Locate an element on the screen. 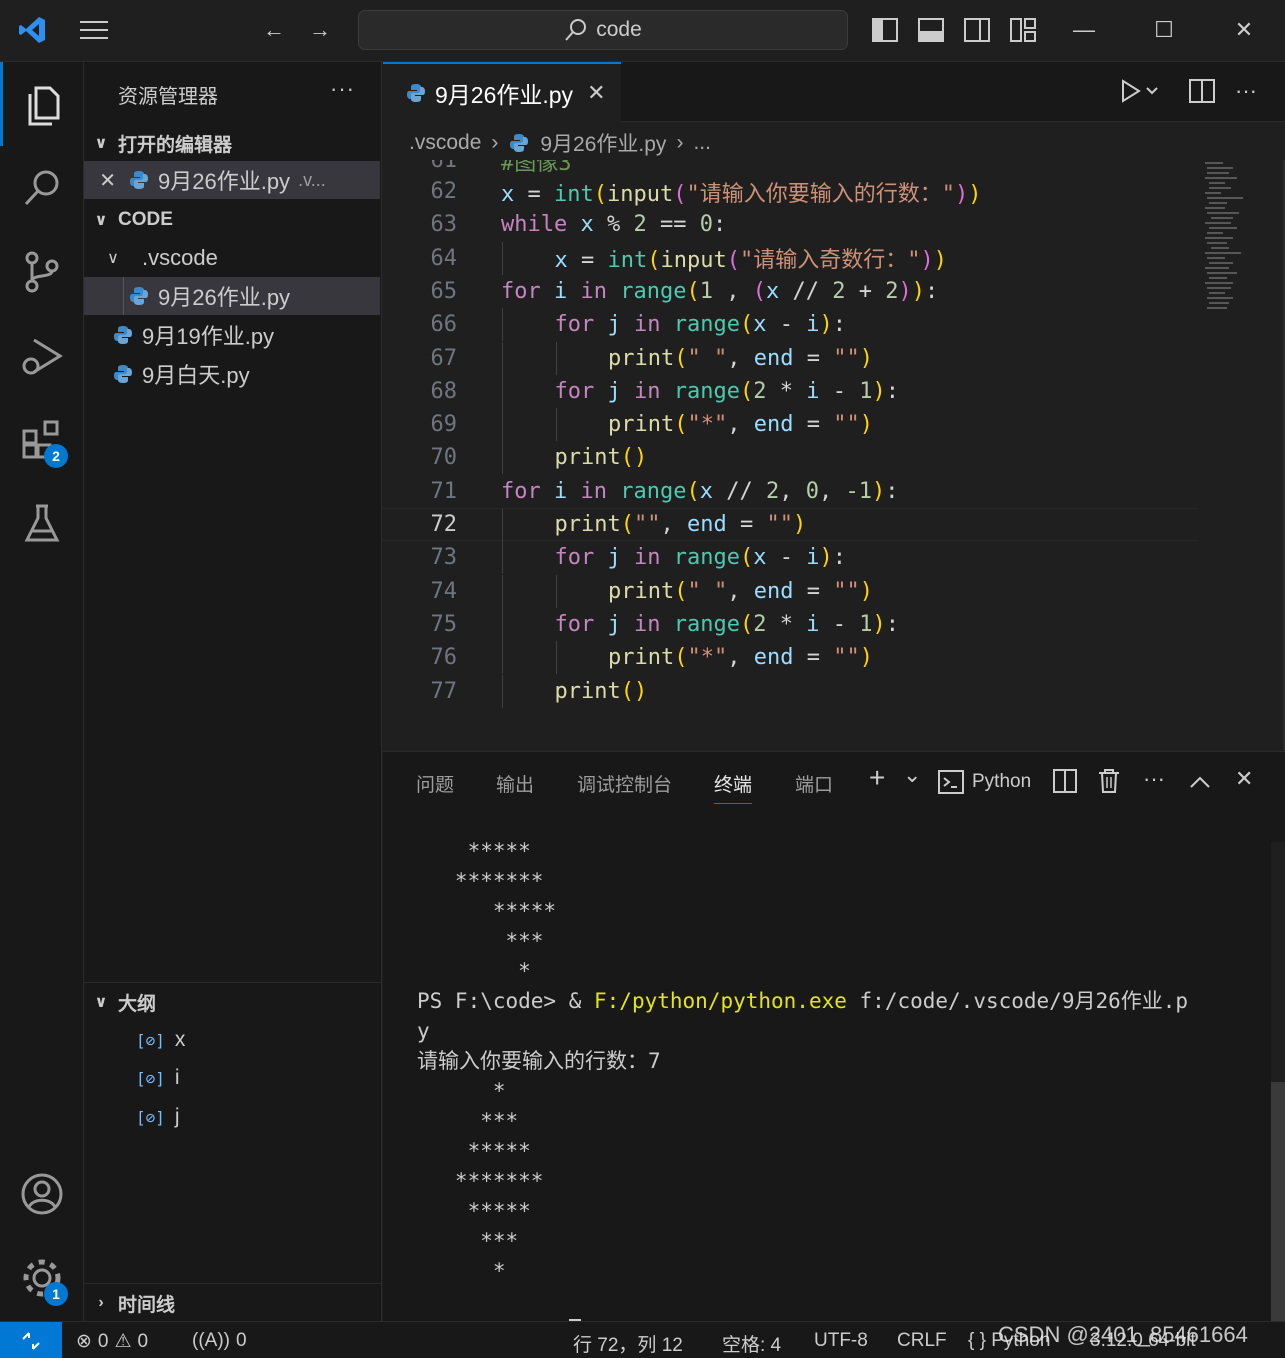  maximize-button: ☐ is located at coordinates (1164, 30).